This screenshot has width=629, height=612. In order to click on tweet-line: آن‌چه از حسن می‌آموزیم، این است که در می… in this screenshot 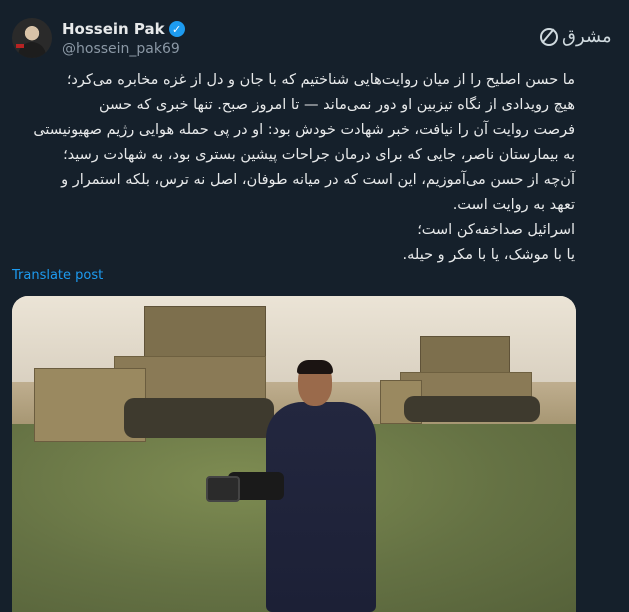, I will do `click(318, 180)`.